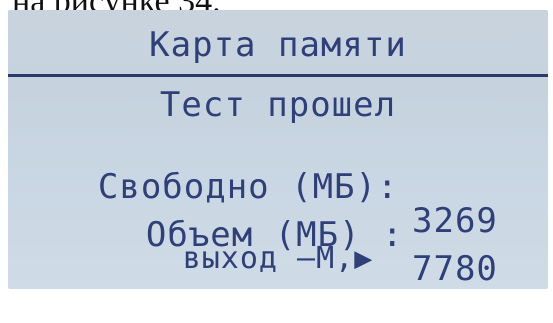 Image resolution: width=553 pixels, height=323 pixels. I want to click on exit-softkey: выход –М,▶, so click(278, 259).